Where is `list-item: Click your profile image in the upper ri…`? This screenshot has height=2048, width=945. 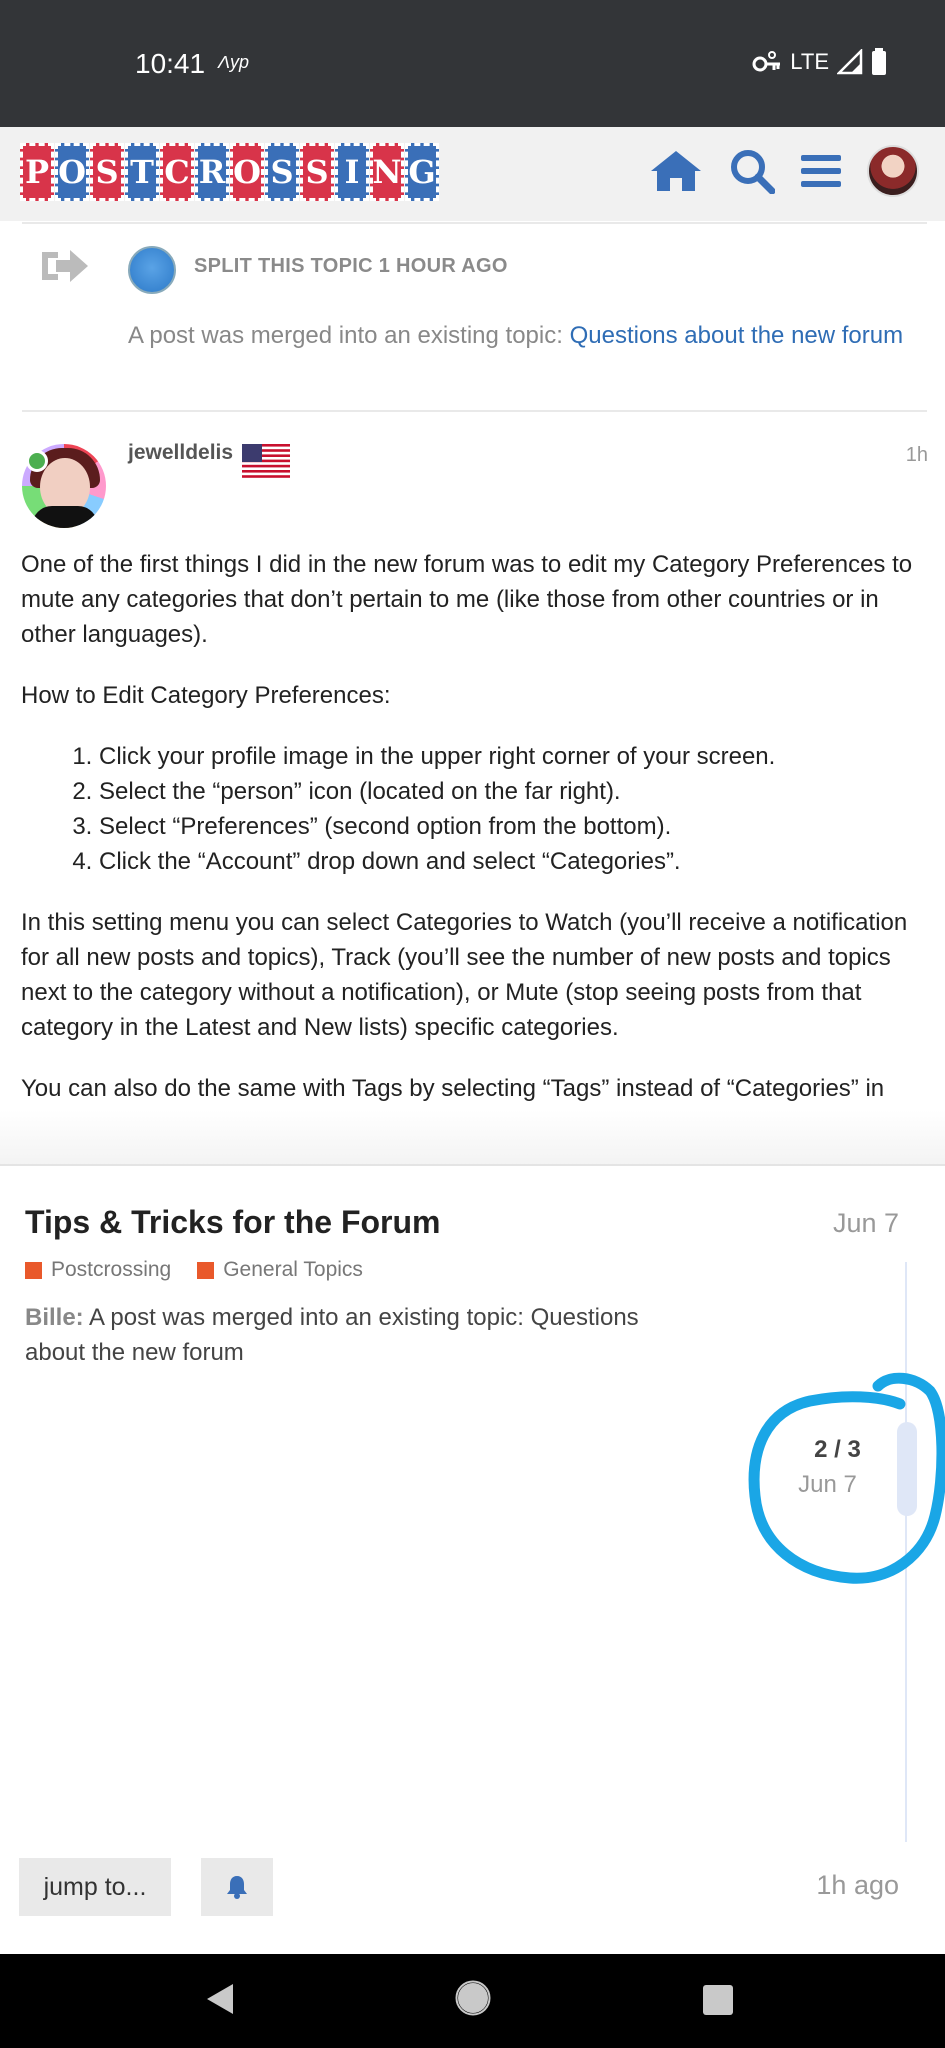 list-item: Click your profile image in the upper ri… is located at coordinates (512, 756).